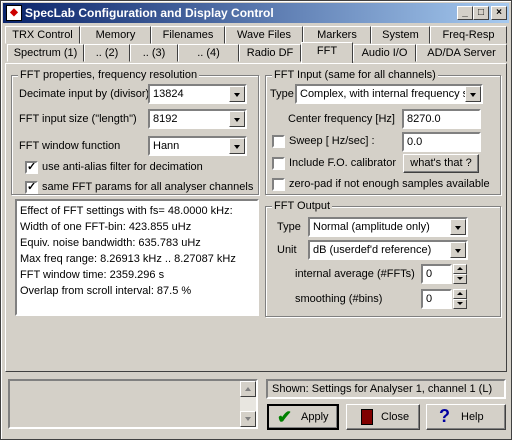 The width and height of the screenshot is (512, 440). What do you see at coordinates (188, 35) in the screenshot?
I see `tab-filenames: Filenames` at bounding box center [188, 35].